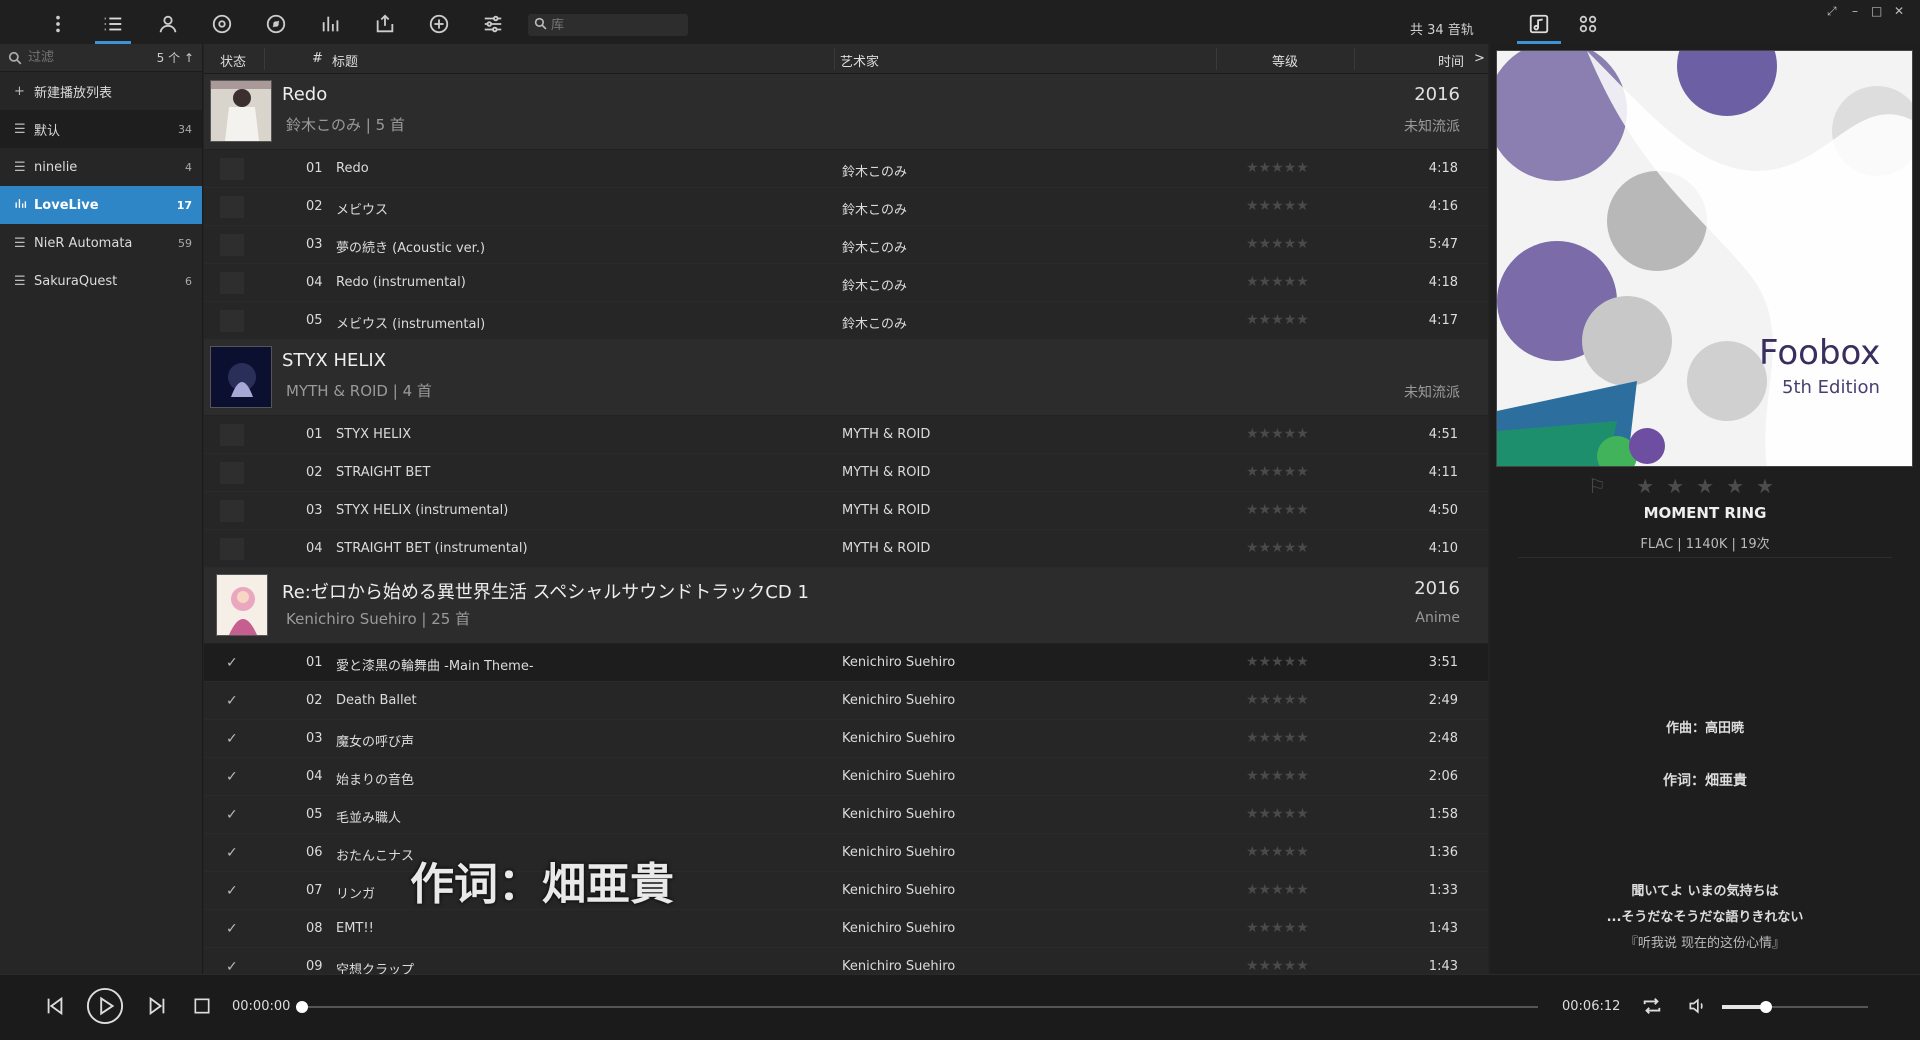 The image size is (1920, 1040). What do you see at coordinates (1588, 24) in the screenshot?
I see `grid-view-icon` at bounding box center [1588, 24].